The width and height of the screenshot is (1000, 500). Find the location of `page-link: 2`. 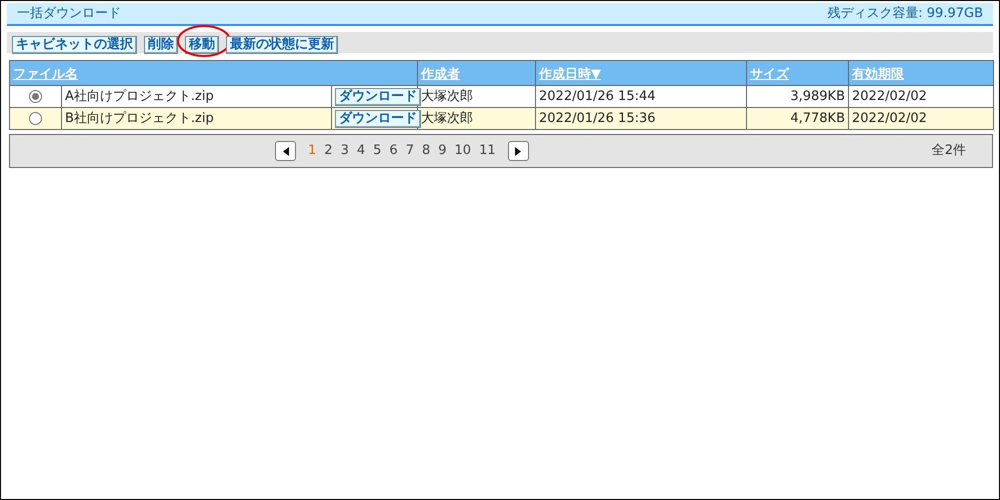

page-link: 2 is located at coordinates (328, 151).